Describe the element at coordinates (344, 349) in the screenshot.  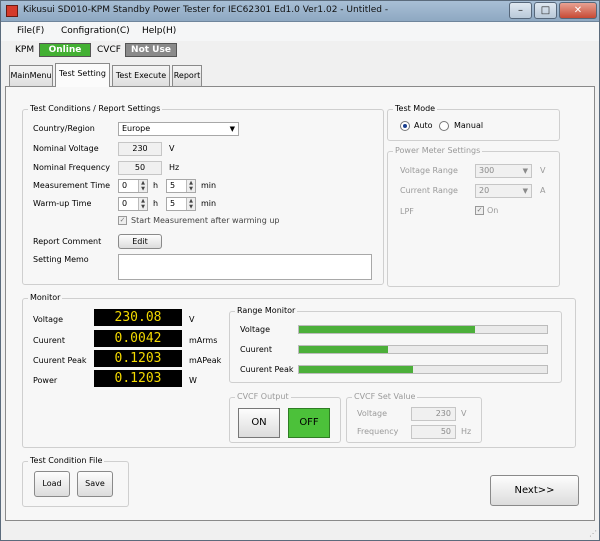
I see `range-current-fill` at that location.